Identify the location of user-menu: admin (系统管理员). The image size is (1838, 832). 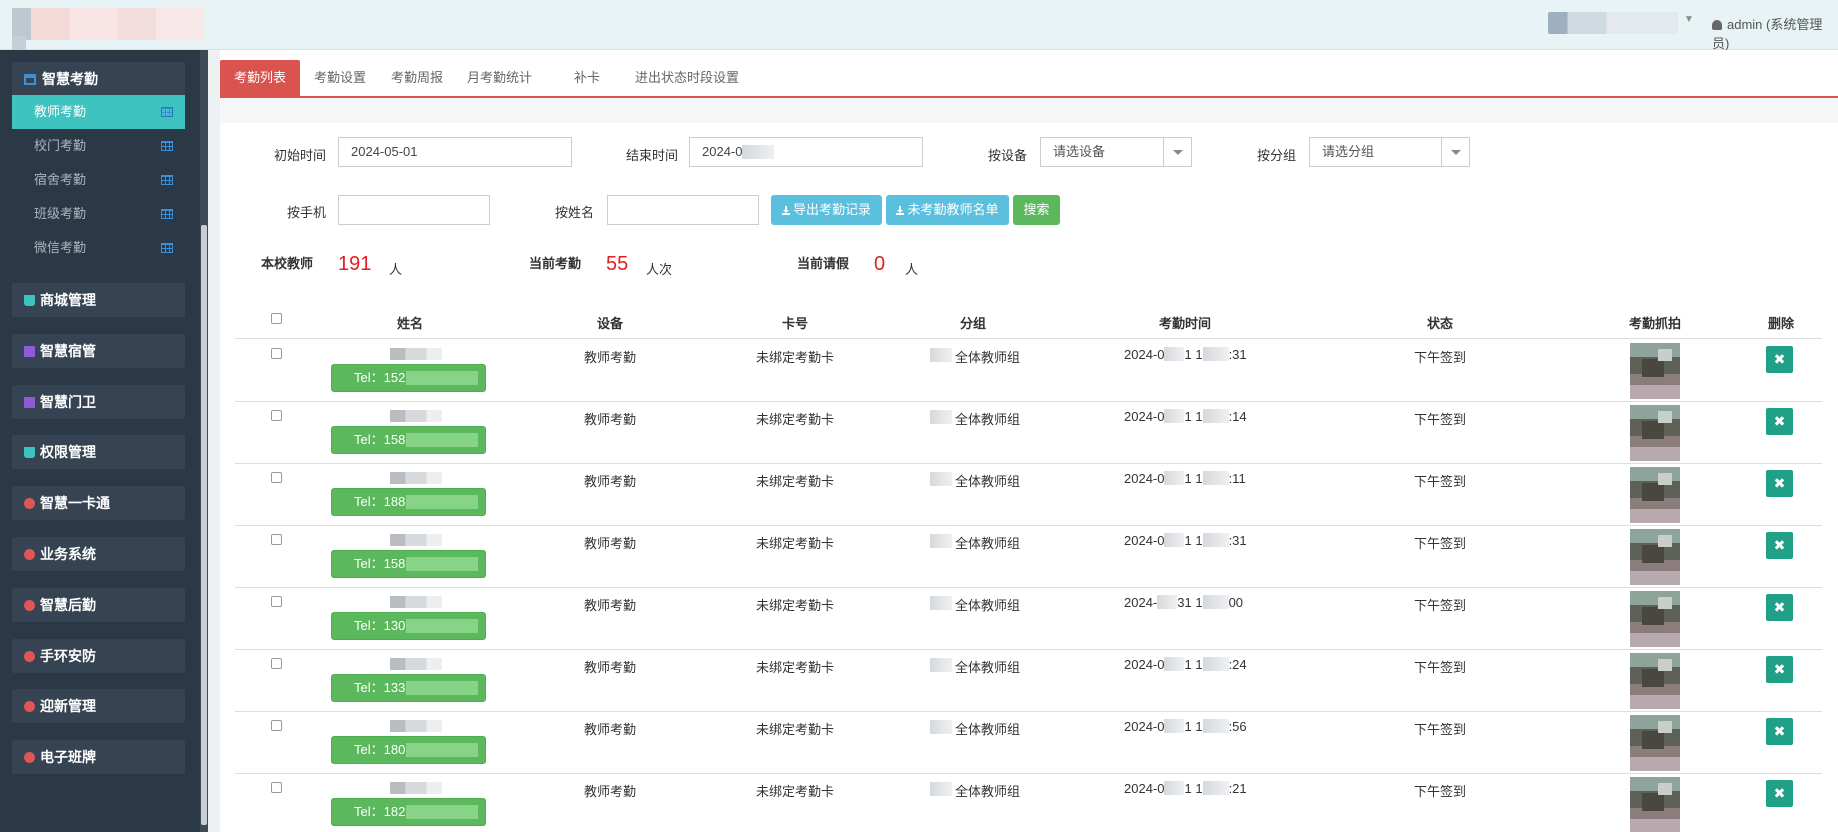
(1775, 33).